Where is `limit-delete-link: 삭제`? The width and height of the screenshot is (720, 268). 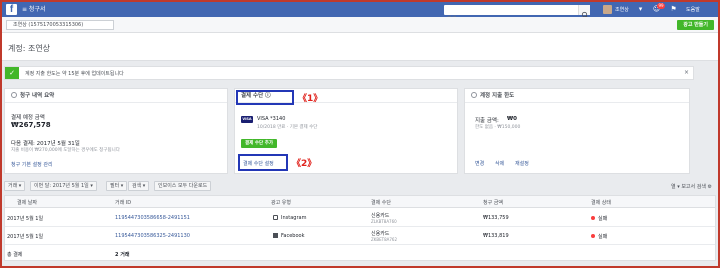 limit-delete-link: 삭제 is located at coordinates (499, 163).